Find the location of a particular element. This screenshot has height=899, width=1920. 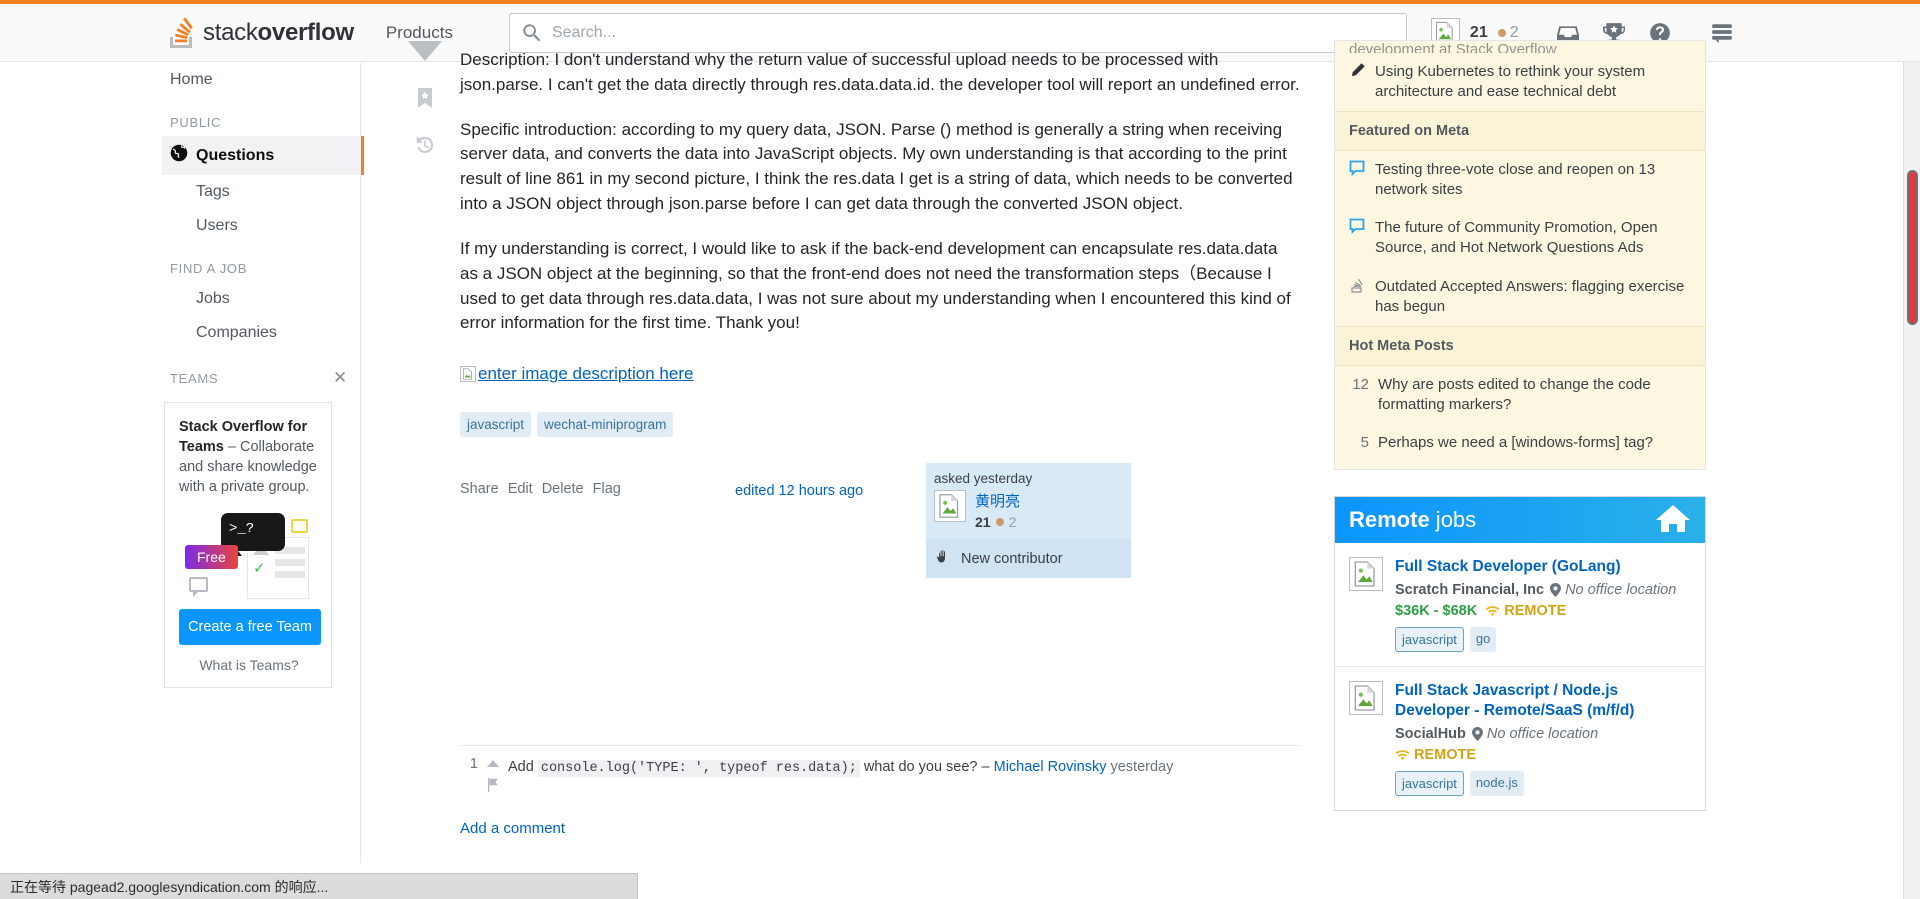

search-icon is located at coordinates (532, 33).